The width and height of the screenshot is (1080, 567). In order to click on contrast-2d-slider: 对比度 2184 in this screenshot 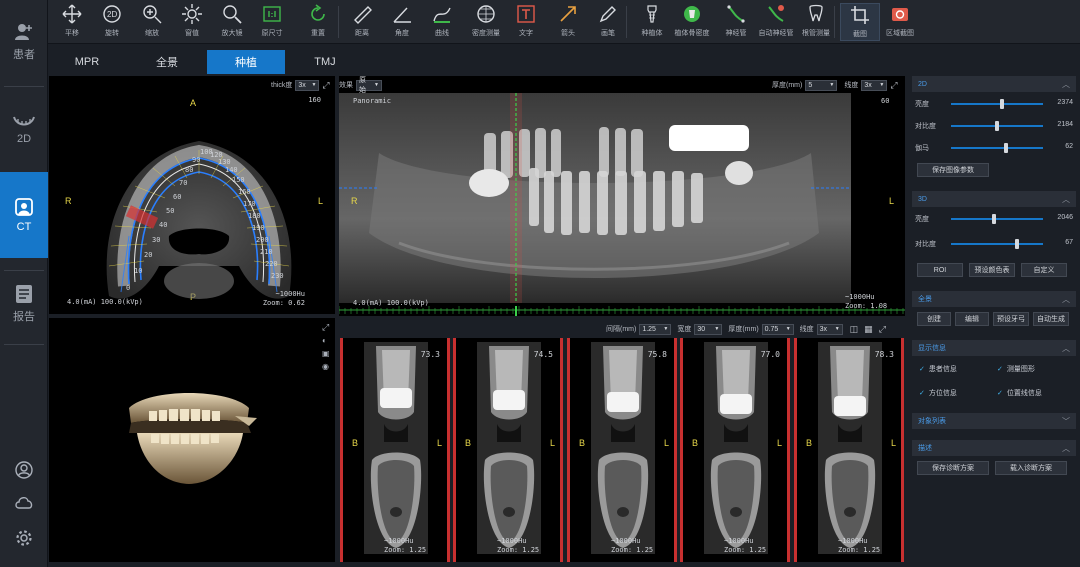, I will do `click(994, 125)`.